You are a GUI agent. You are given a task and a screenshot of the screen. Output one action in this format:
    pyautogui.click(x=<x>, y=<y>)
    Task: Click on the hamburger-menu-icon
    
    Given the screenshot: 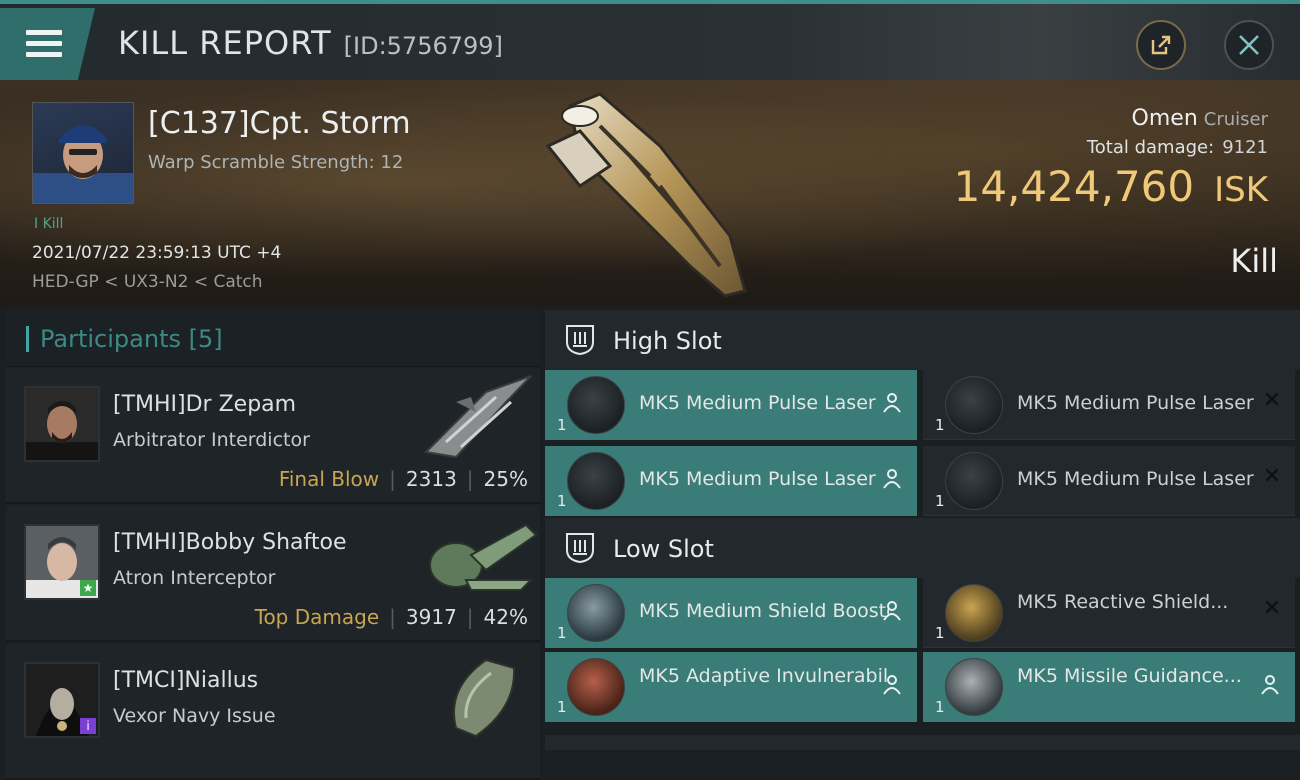 What is the action you would take?
    pyautogui.click(x=44, y=32)
    